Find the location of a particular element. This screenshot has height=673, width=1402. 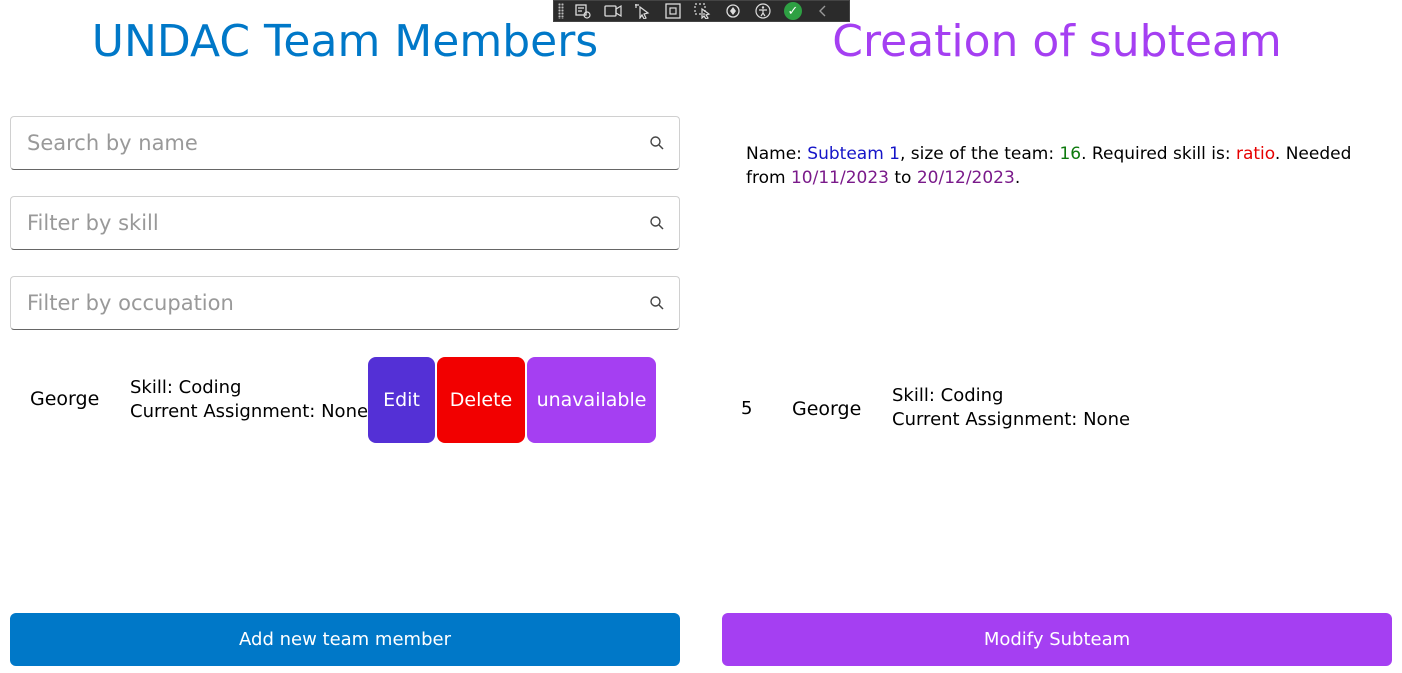

desc-name-label: Name: is located at coordinates (777, 154).